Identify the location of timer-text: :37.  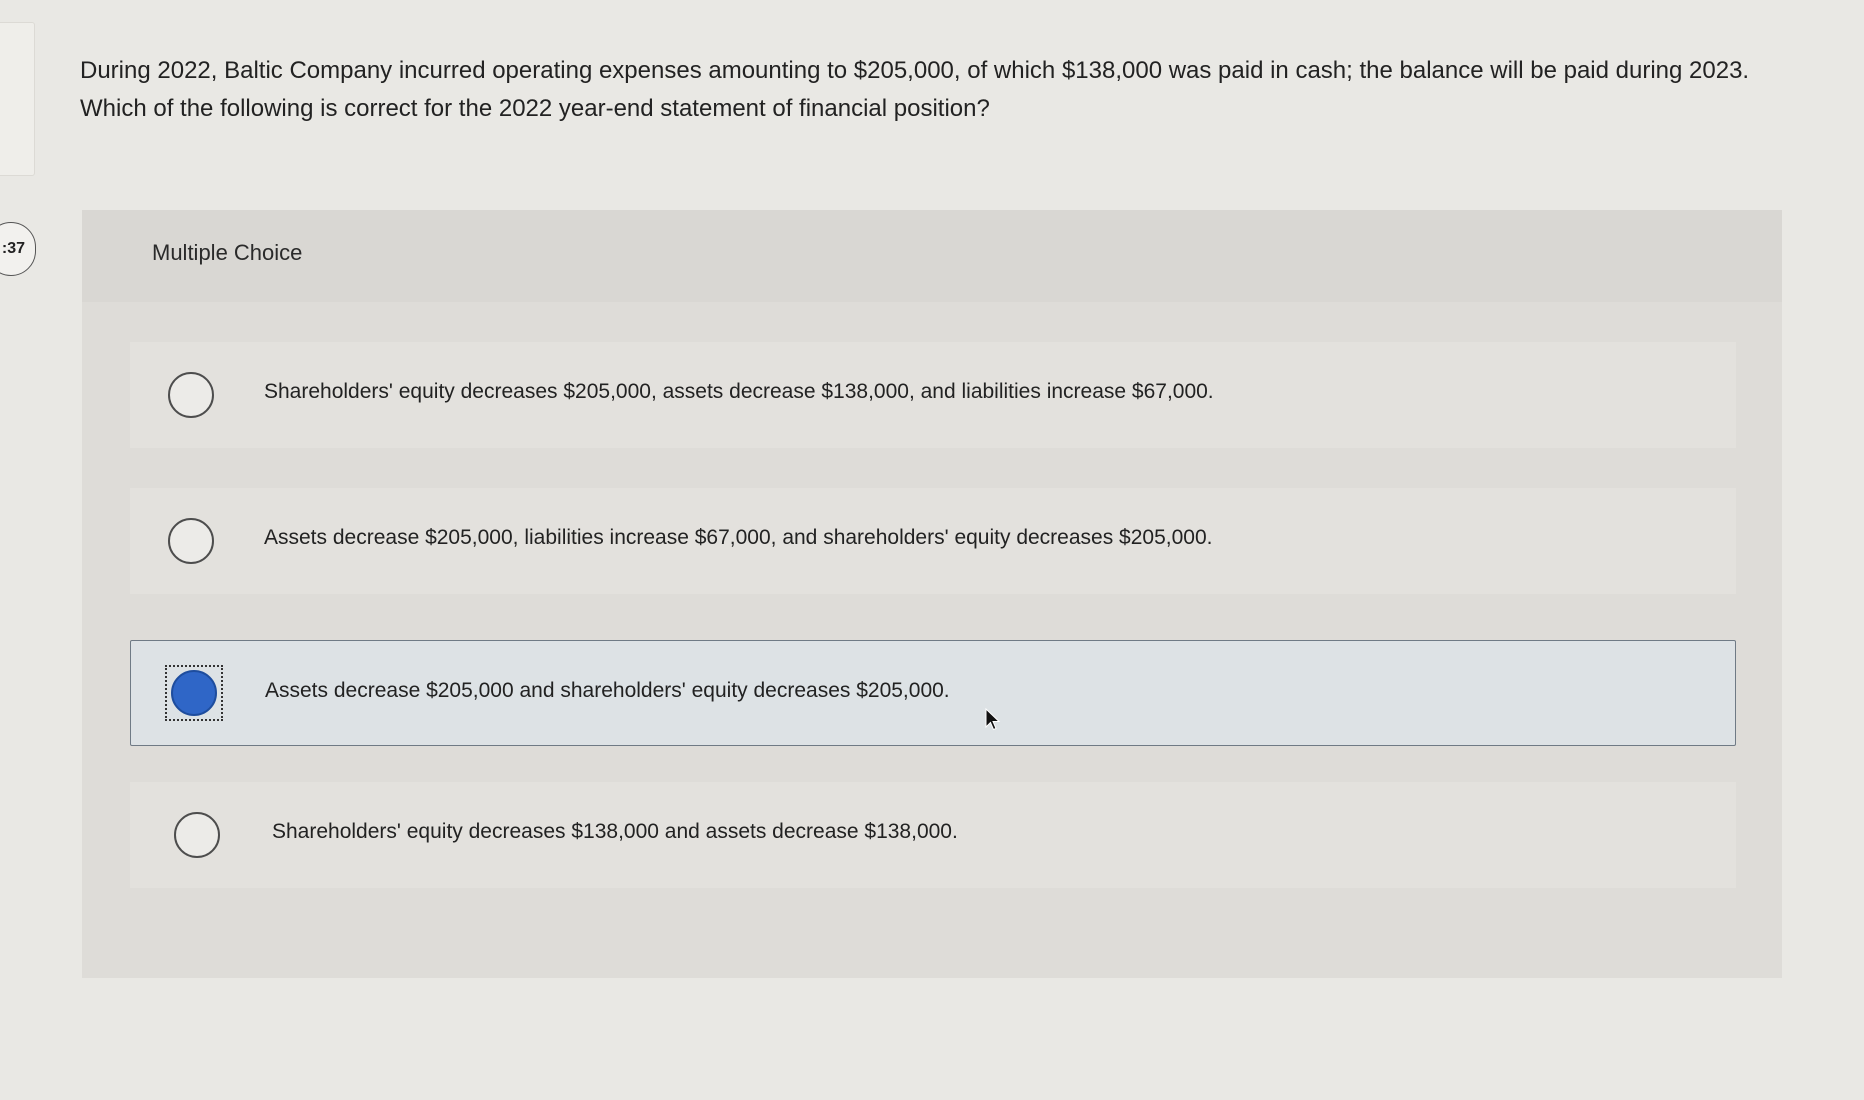
(13, 248).